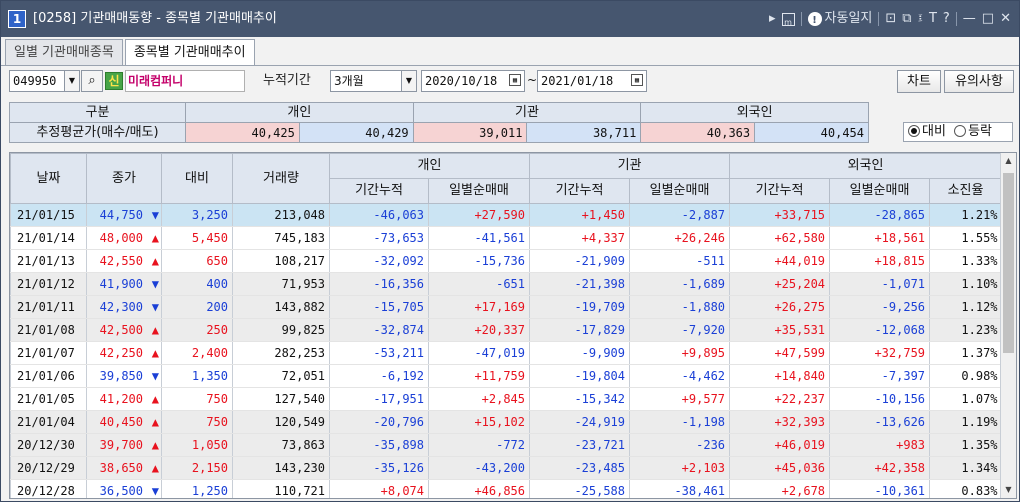  Describe the element at coordinates (64, 52) in the screenshot. I see `tab-daily-institution-stocks: 일별 기관매매종목` at that location.